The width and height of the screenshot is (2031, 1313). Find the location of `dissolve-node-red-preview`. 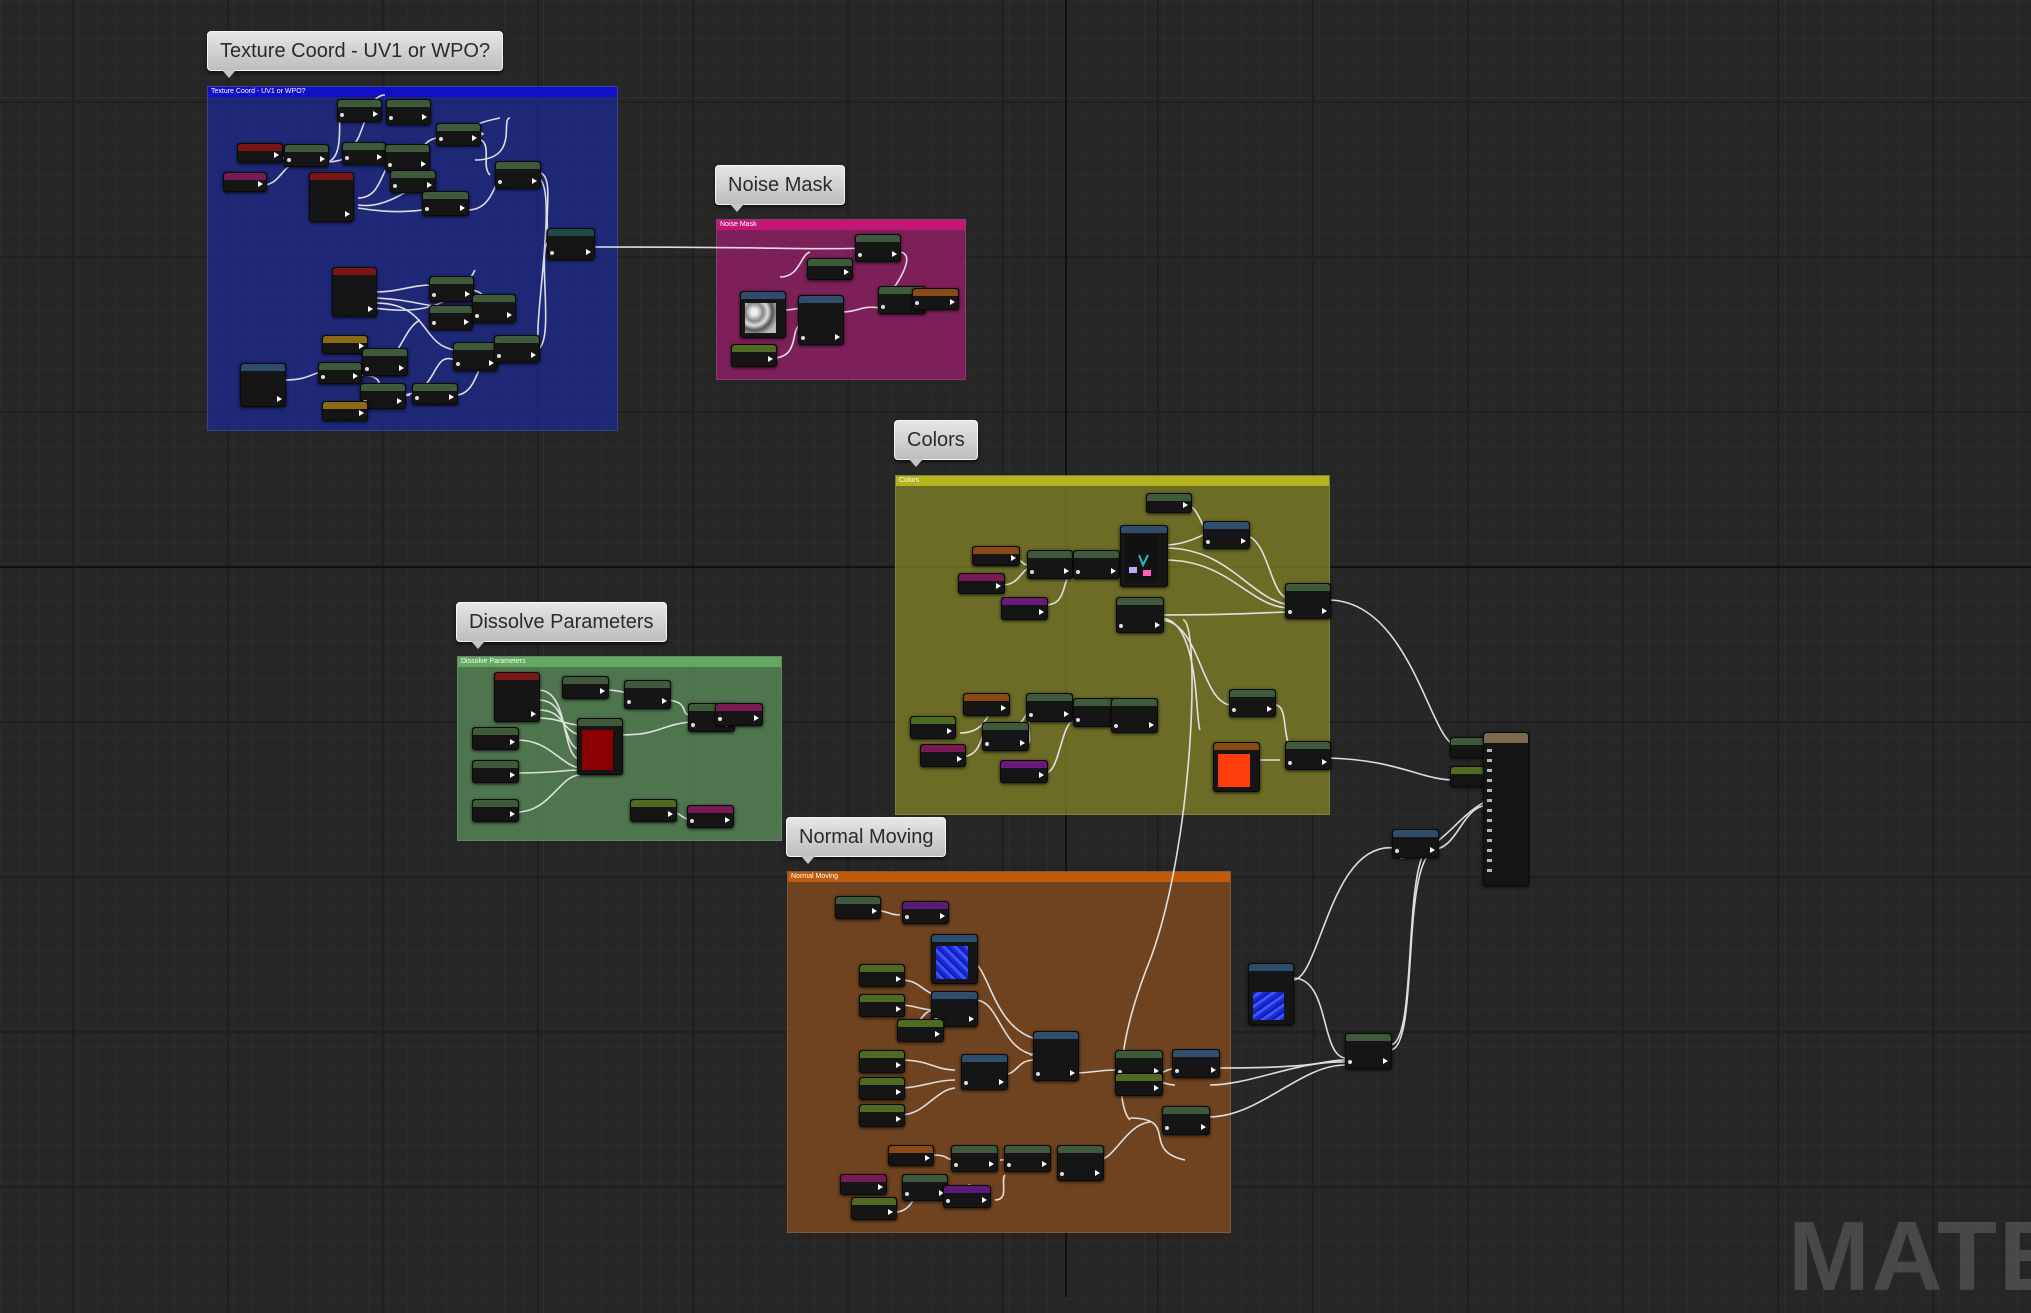

dissolve-node-red-preview is located at coordinates (517, 697).